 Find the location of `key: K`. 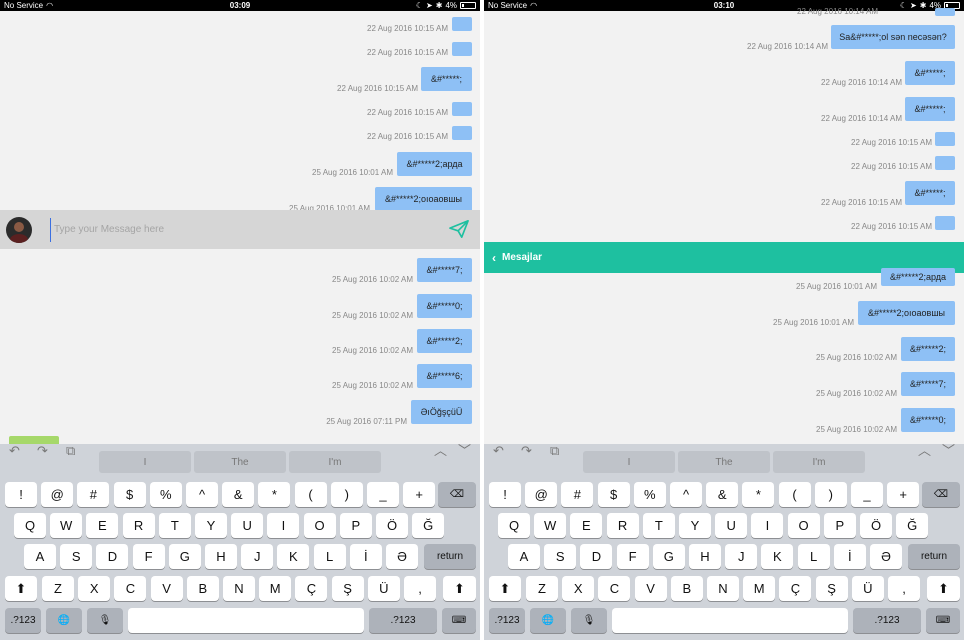

key: K is located at coordinates (777, 556).